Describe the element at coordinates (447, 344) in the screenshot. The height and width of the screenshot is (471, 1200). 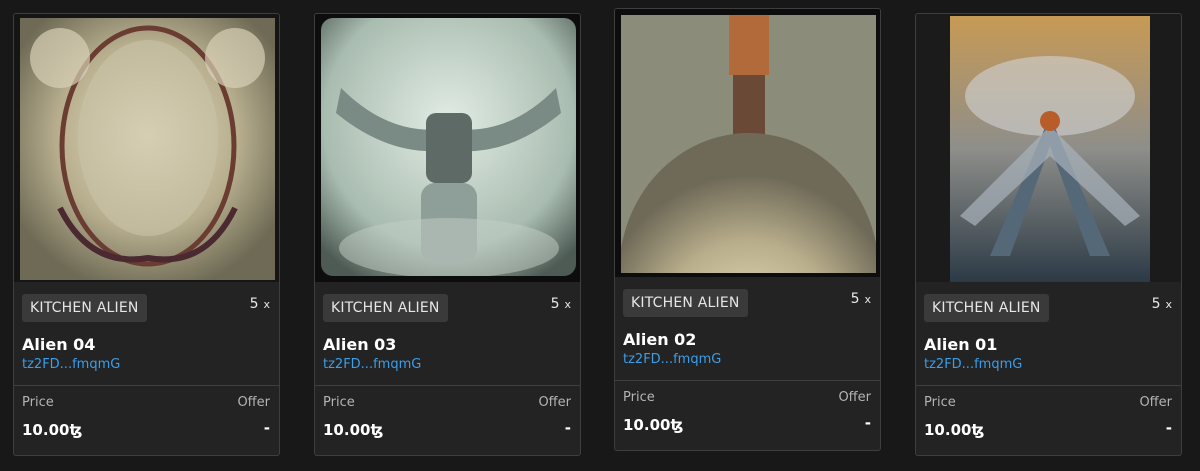
I see `artwork-title: Alien 03` at that location.